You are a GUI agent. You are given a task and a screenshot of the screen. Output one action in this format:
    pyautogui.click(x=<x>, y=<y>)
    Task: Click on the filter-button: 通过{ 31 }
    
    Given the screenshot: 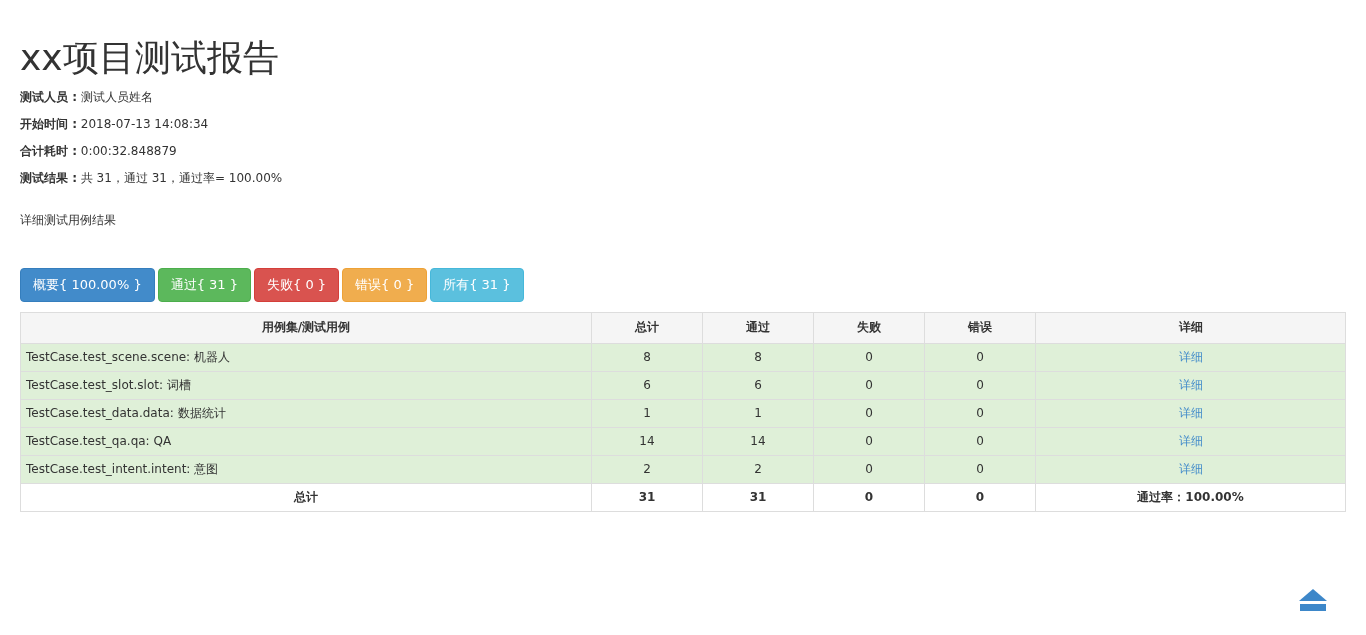 What is the action you would take?
    pyautogui.click(x=204, y=284)
    